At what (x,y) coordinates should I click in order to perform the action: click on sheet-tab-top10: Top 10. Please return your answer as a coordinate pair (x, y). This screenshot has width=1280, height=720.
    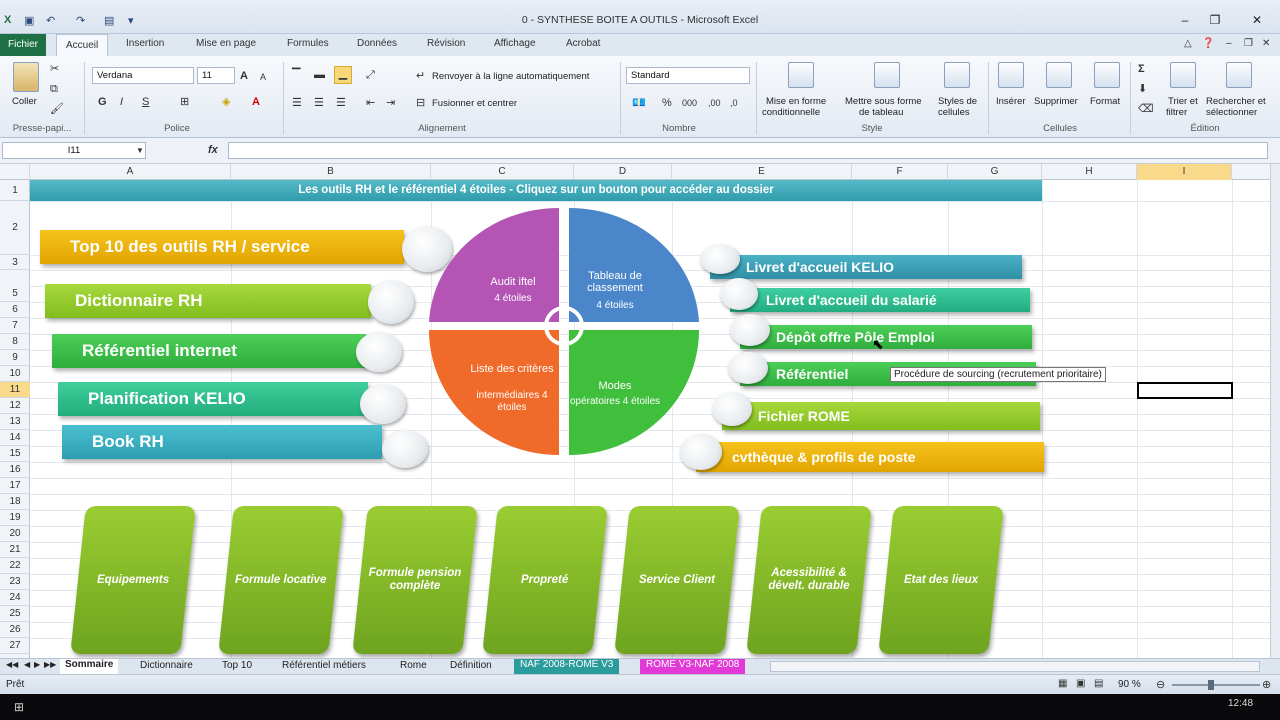
    Looking at the image, I should click on (237, 665).